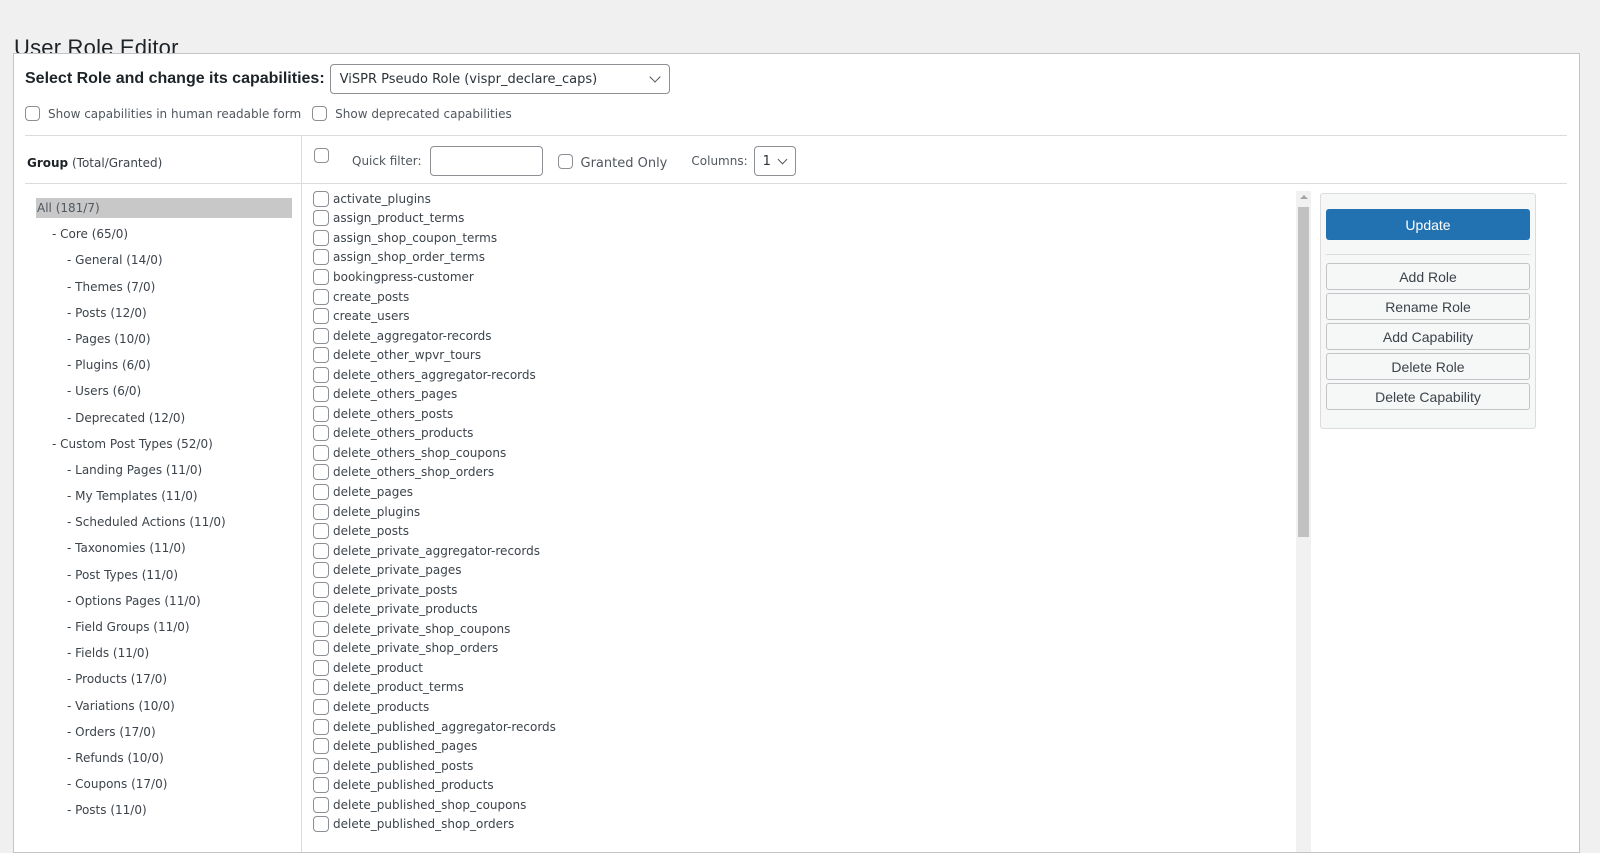 This screenshot has width=1600, height=853. What do you see at coordinates (1304, 197) in the screenshot?
I see `scroll-up-arrow-icon` at bounding box center [1304, 197].